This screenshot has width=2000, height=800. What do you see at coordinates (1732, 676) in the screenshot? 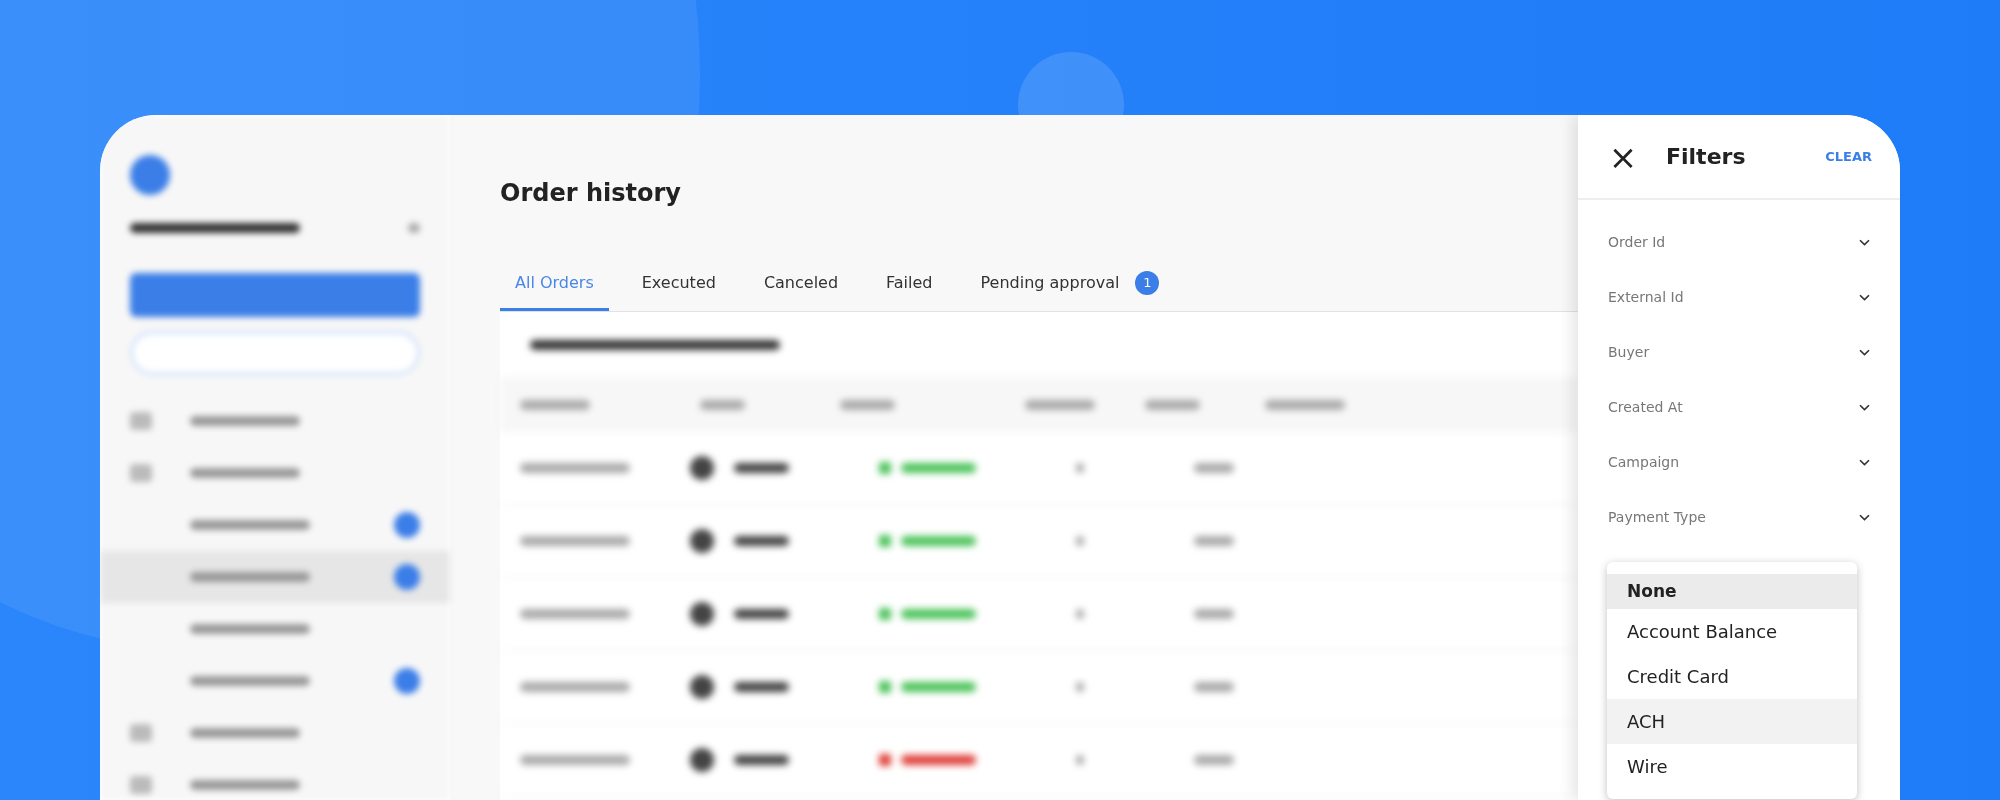
I see `dropdown-option: Credit Card` at bounding box center [1732, 676].